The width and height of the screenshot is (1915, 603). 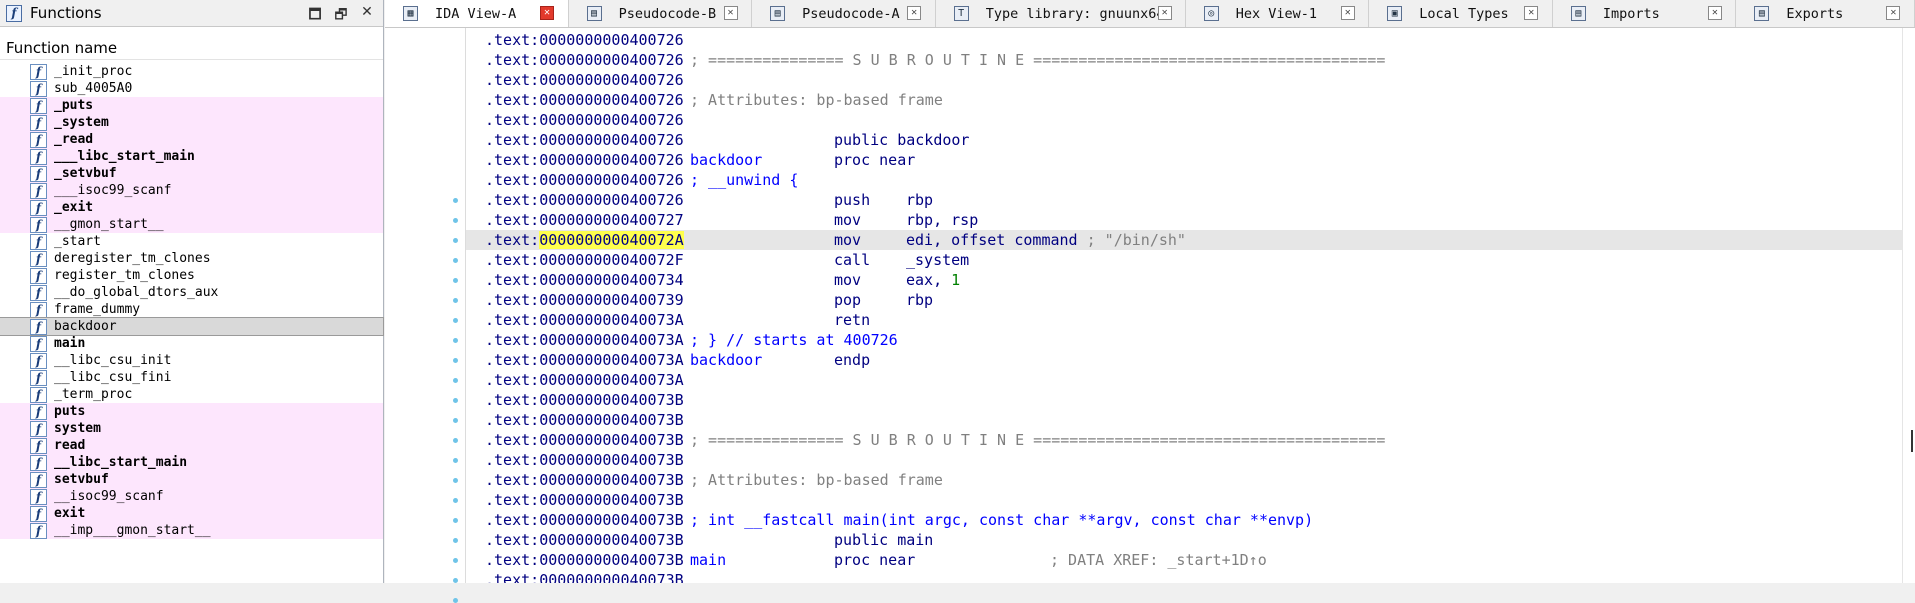 What do you see at coordinates (191, 462) in the screenshot?
I see `function-list-item: f __libc_start_main` at bounding box center [191, 462].